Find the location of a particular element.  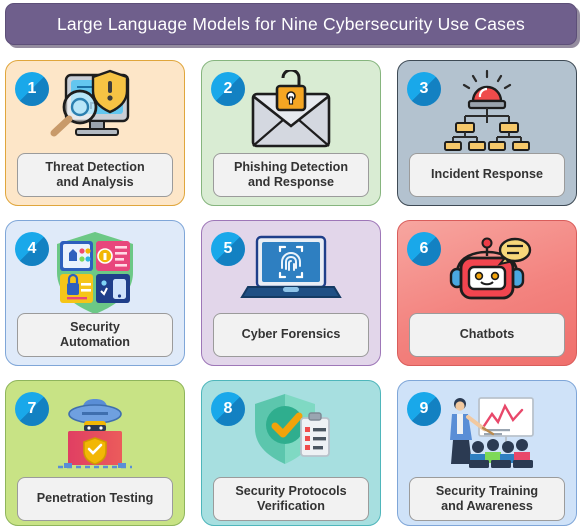

card-label-box-6: Chatbots is located at coordinates (487, 335).